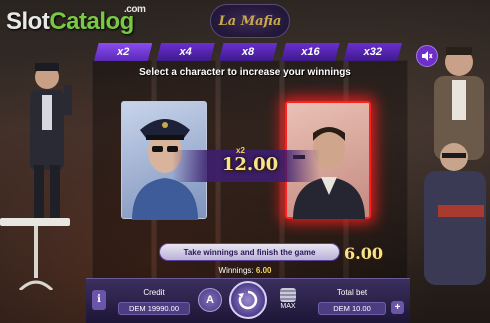 The width and height of the screenshot is (490, 323). What do you see at coordinates (455, 214) in the screenshot?
I see `boss-figure-seated` at bounding box center [455, 214].